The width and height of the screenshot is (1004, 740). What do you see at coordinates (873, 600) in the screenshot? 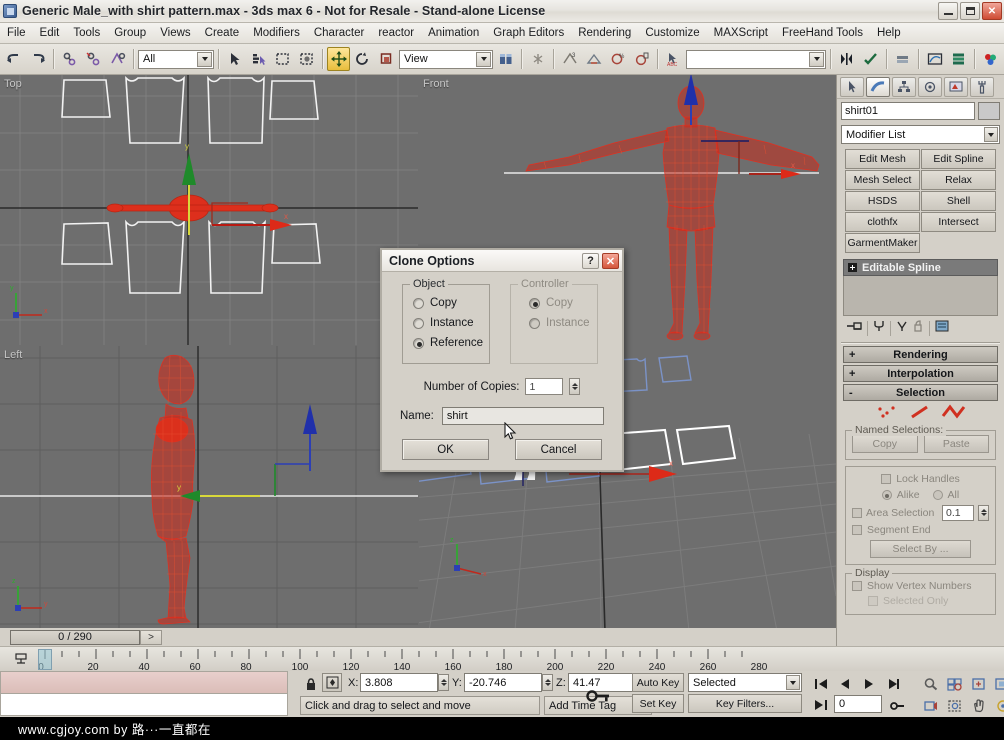
I see `selected-only-checkbox` at bounding box center [873, 600].